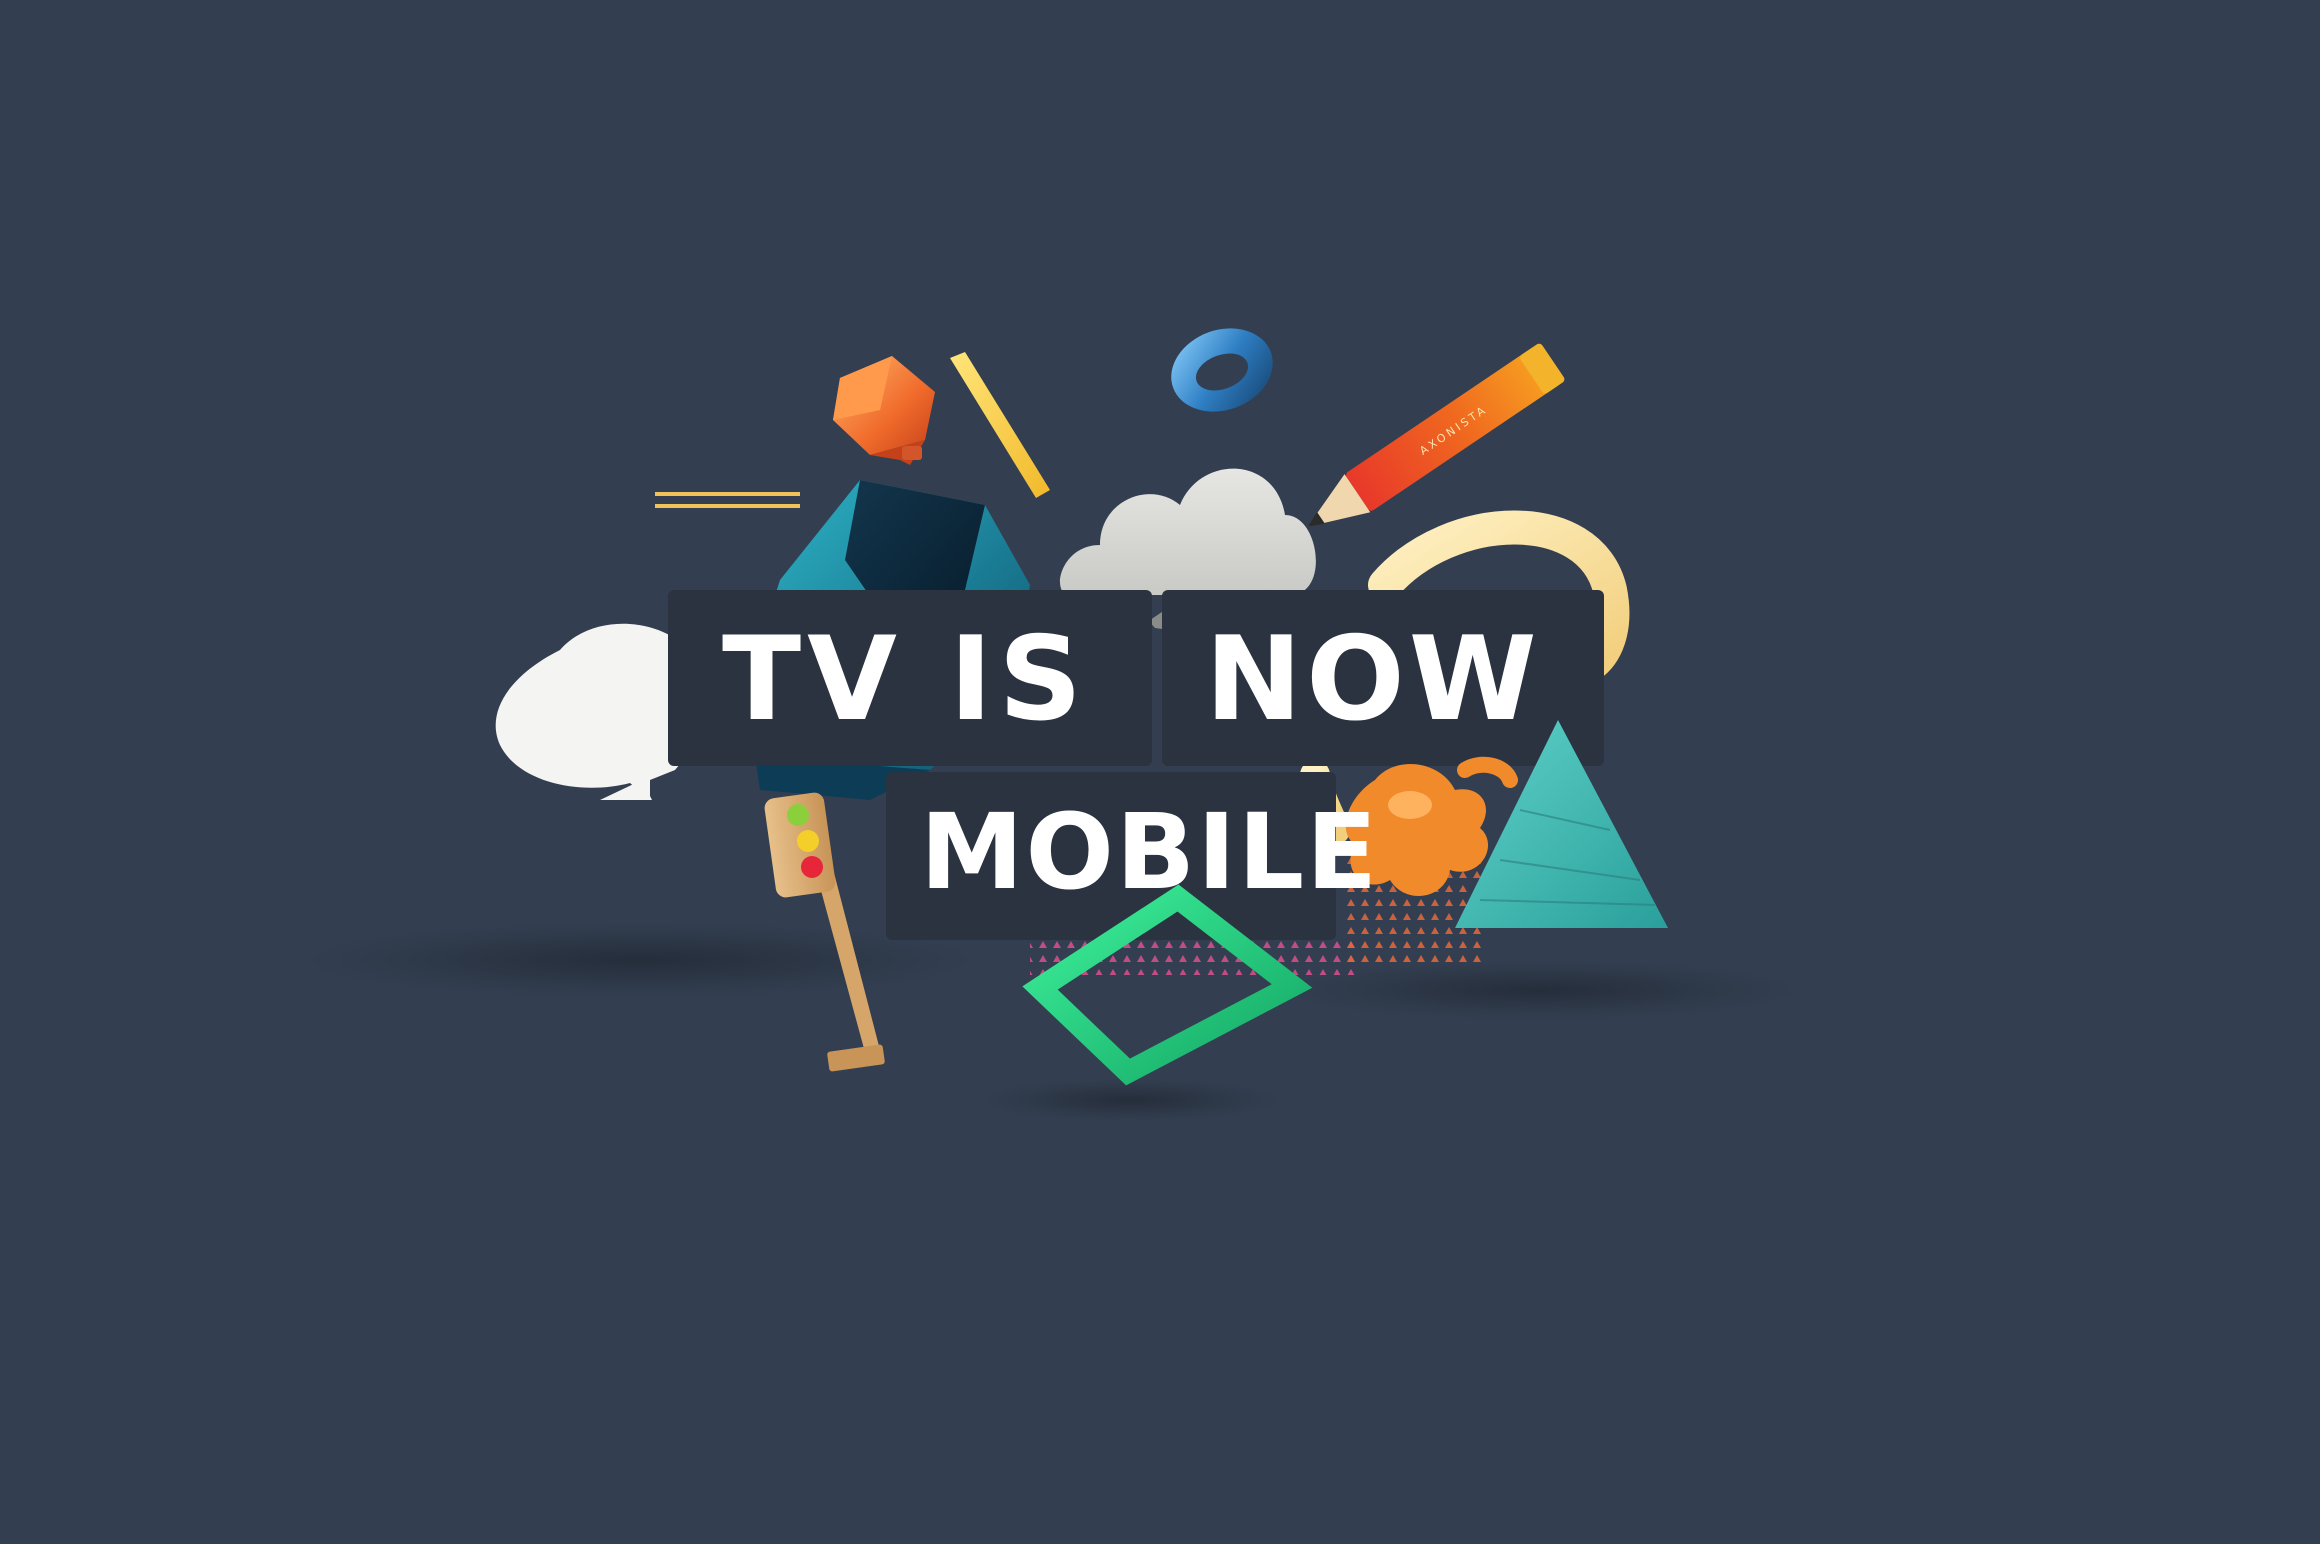  Describe the element at coordinates (1130, 1100) in the screenshot. I see `floor-shadow-bottom` at that location.